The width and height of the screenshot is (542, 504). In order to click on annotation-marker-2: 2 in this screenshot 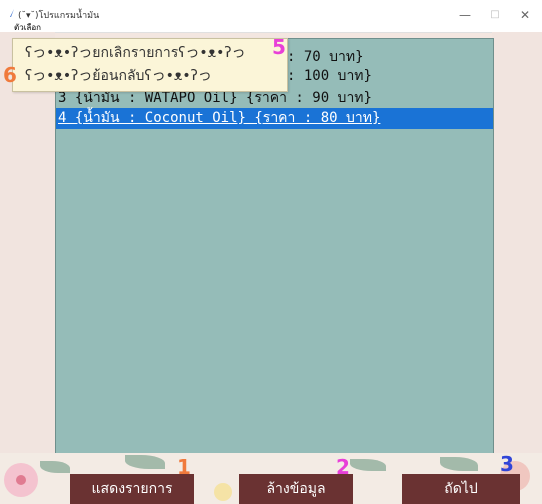, I will do `click(343, 467)`.